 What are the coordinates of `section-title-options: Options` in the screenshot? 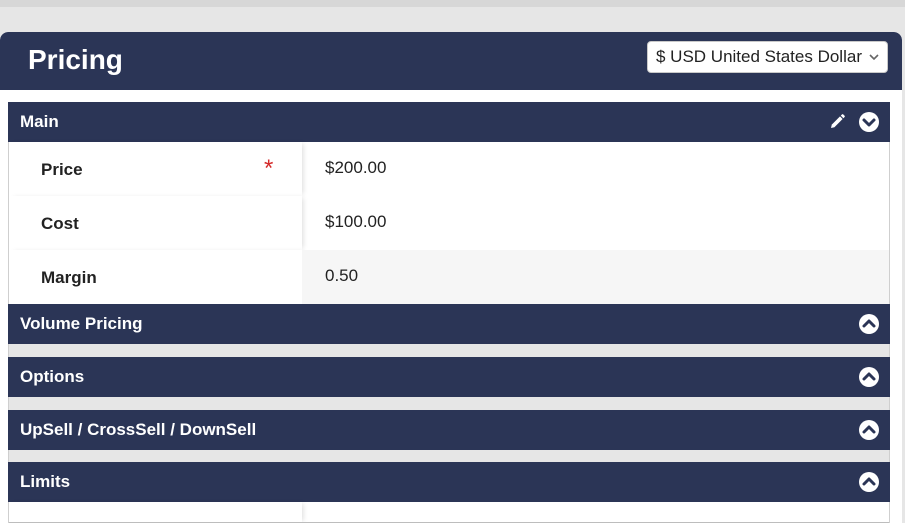 It's located at (52, 376).